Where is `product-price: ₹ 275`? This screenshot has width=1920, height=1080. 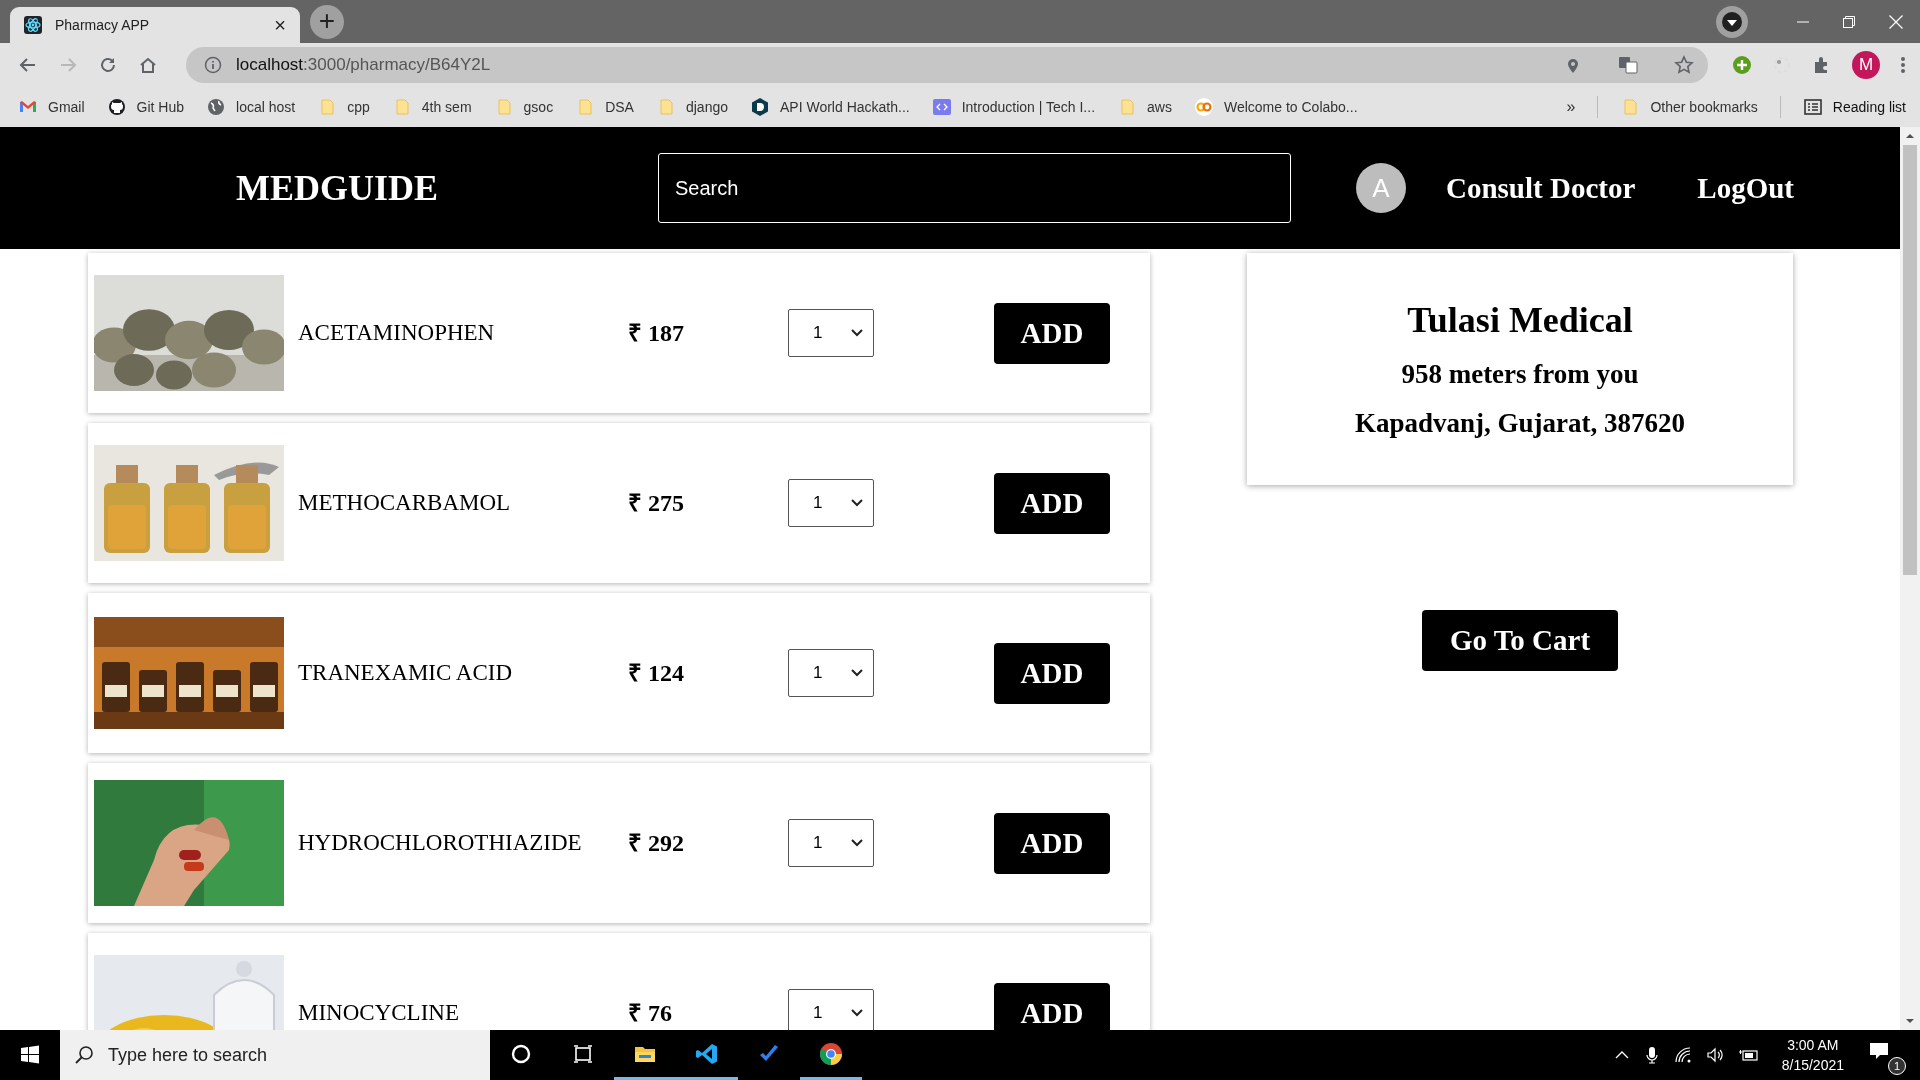
product-price: ₹ 275 is located at coordinates (656, 503).